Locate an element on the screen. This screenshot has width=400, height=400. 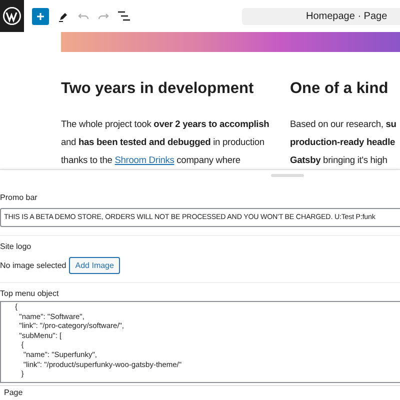
column-paragraph: The whole project took over 2 years to accomplish and has been tested and debugged in production thanks to the Shroom Drinks company where is located at coordinates (165, 142).